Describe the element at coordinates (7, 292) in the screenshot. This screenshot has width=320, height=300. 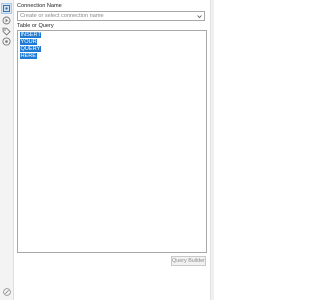
I see `help-icon` at that location.